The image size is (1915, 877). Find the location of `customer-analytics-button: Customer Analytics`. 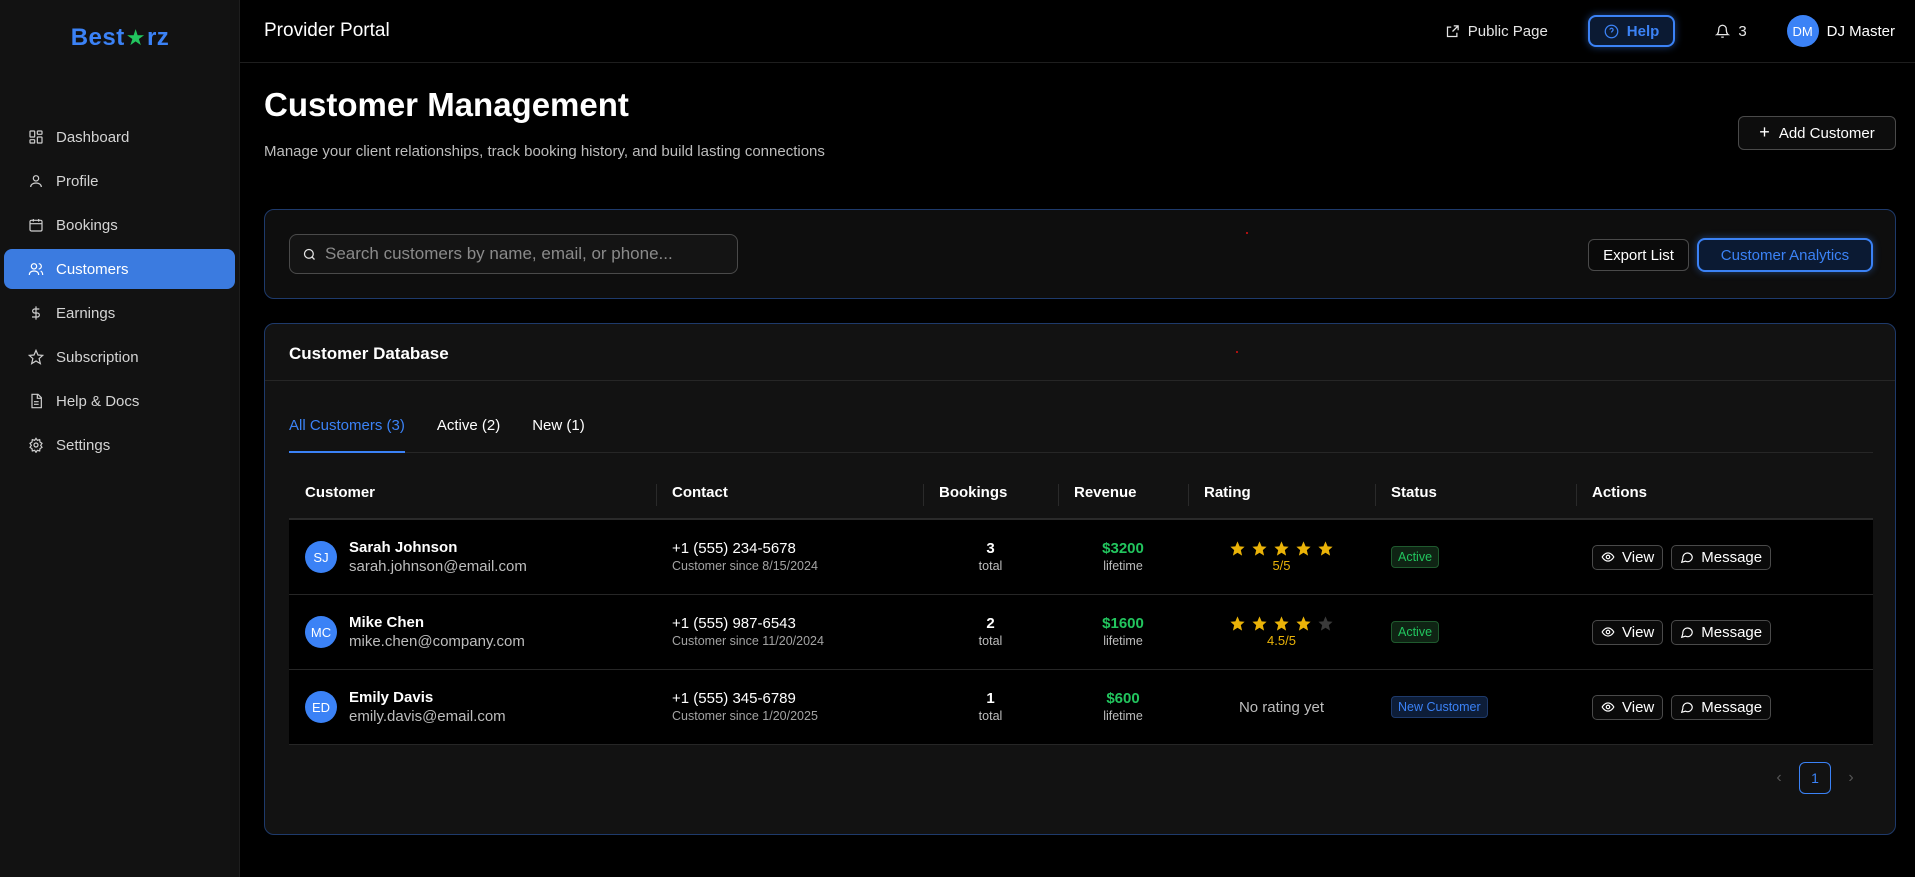

customer-analytics-button: Customer Analytics is located at coordinates (1785, 255).